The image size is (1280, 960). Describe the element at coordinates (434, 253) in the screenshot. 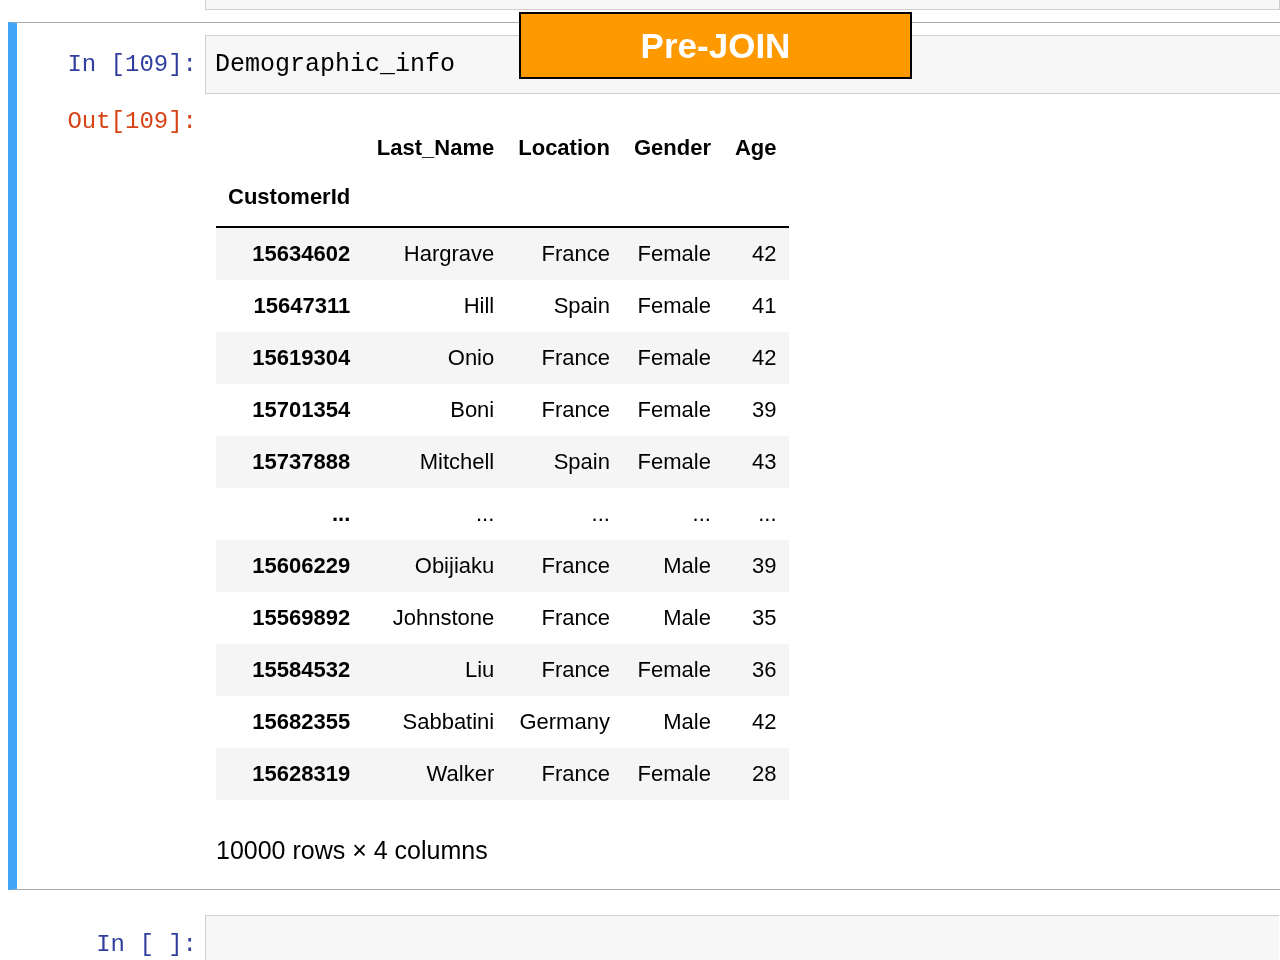

I see `table-cell: Hargrave` at that location.